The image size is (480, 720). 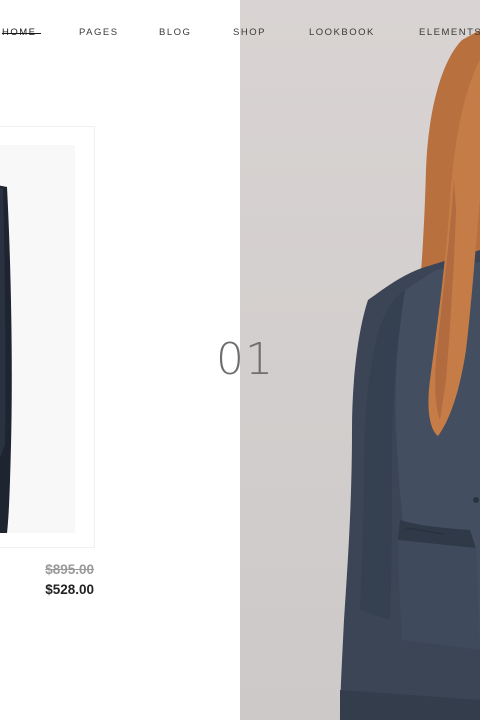 I want to click on nav-item-shop: SHOP, so click(x=249, y=33).